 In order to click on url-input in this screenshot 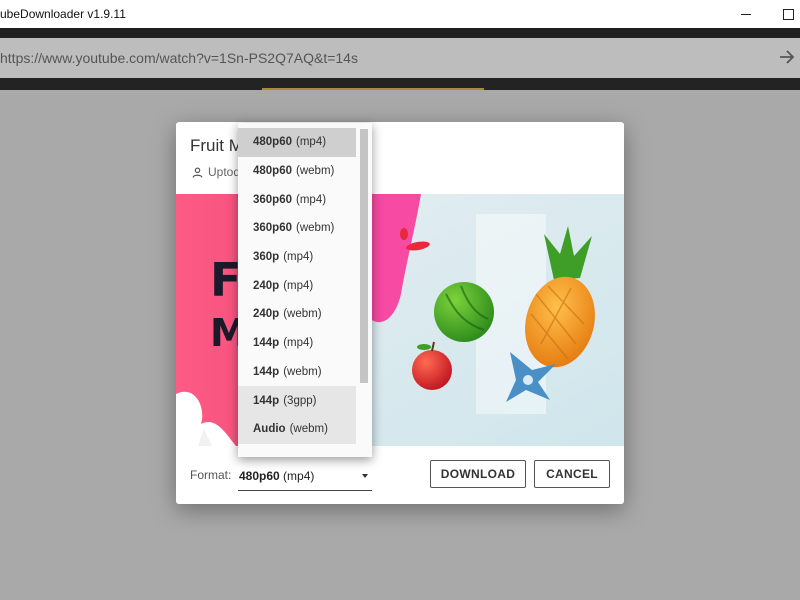, I will do `click(380, 58)`.